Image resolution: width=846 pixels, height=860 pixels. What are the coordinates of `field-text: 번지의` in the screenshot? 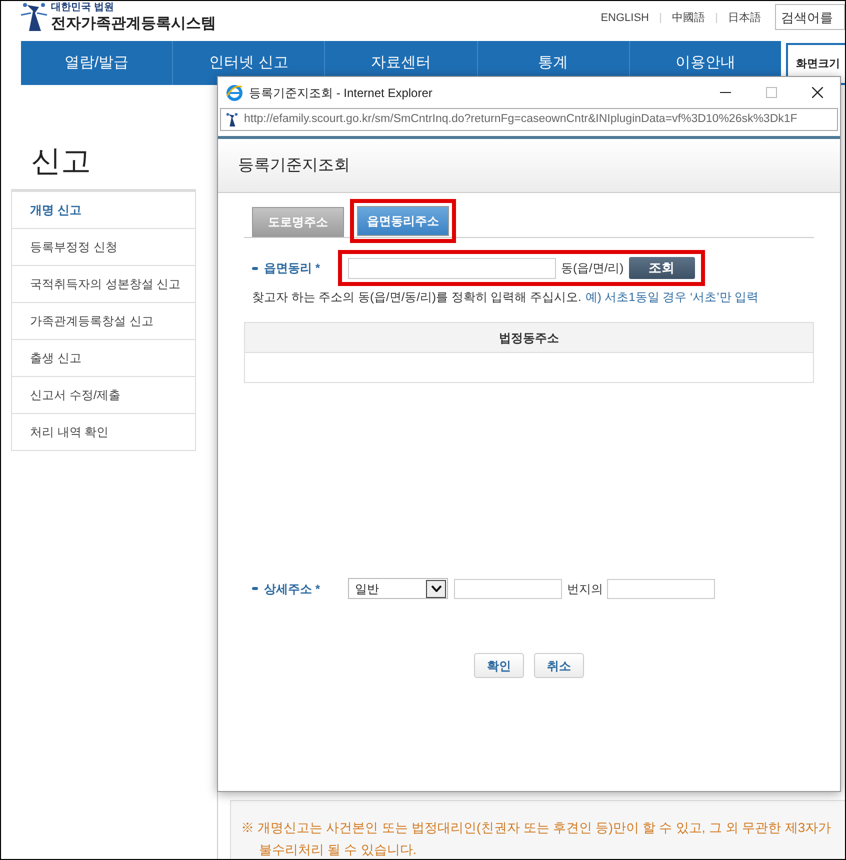 It's located at (585, 589).